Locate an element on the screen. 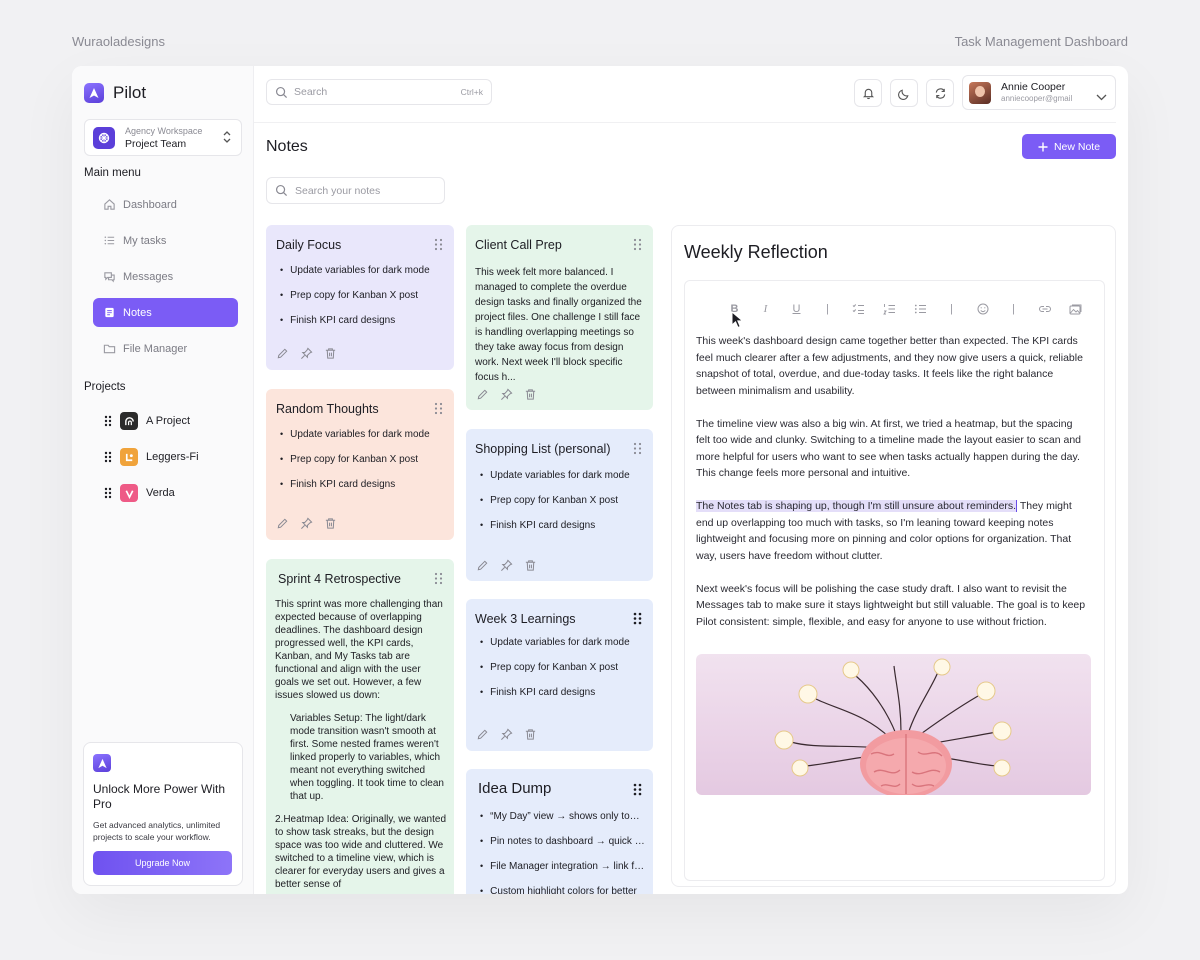 The height and width of the screenshot is (960, 1200). project-leggers-fi: Leggers-Fi is located at coordinates (151, 457).